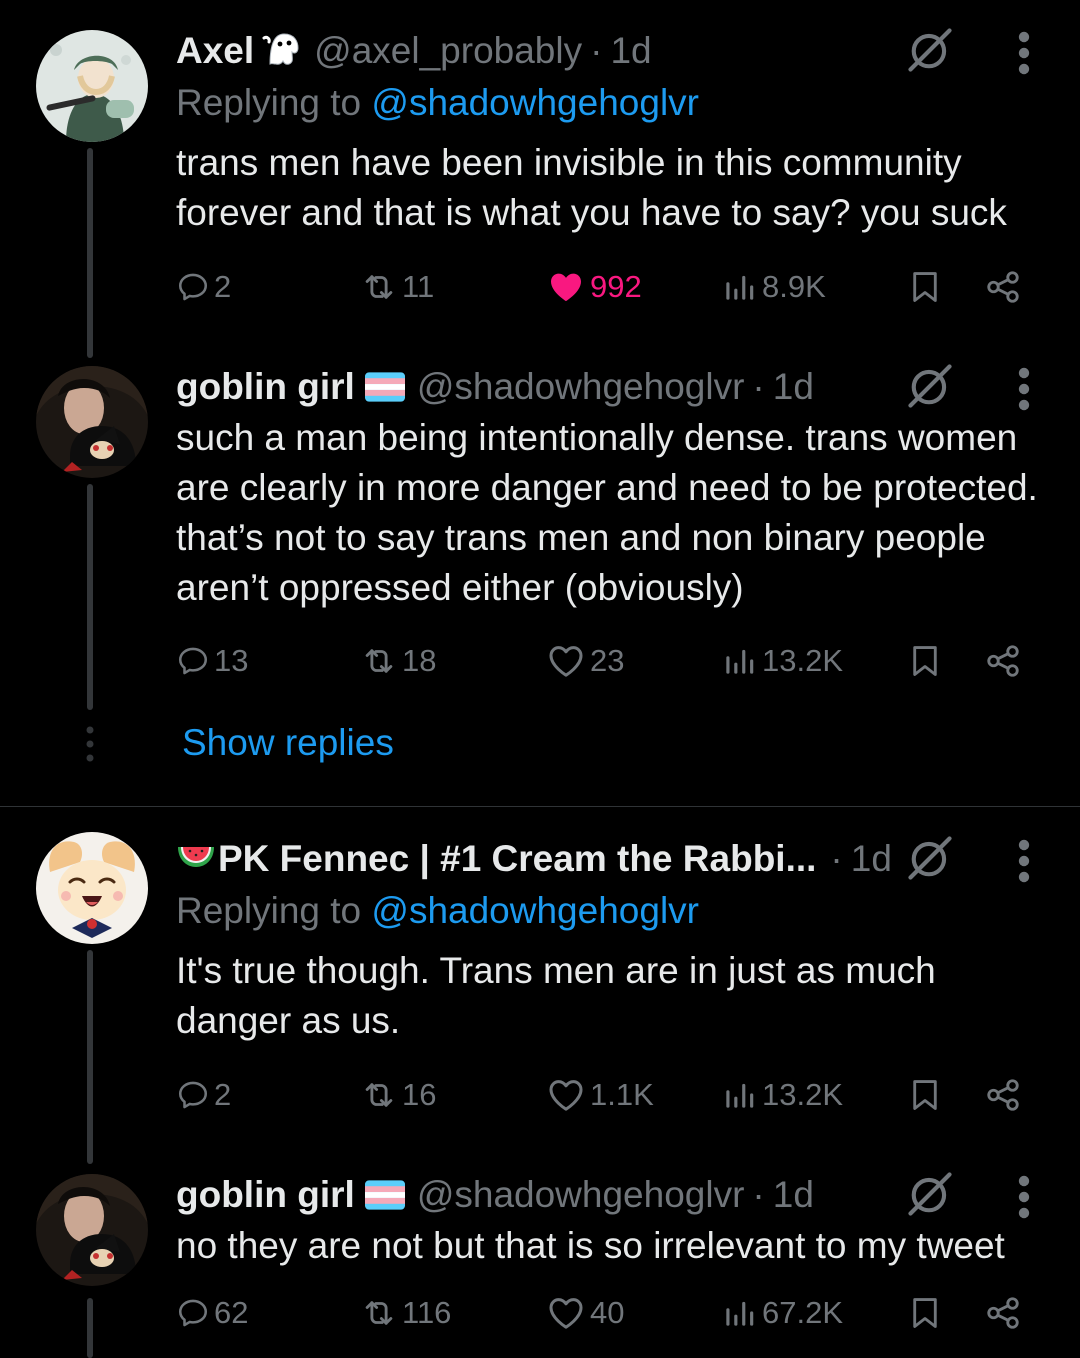 This screenshot has height=1358, width=1080. I want to click on reply-count: 13, so click(231, 660).